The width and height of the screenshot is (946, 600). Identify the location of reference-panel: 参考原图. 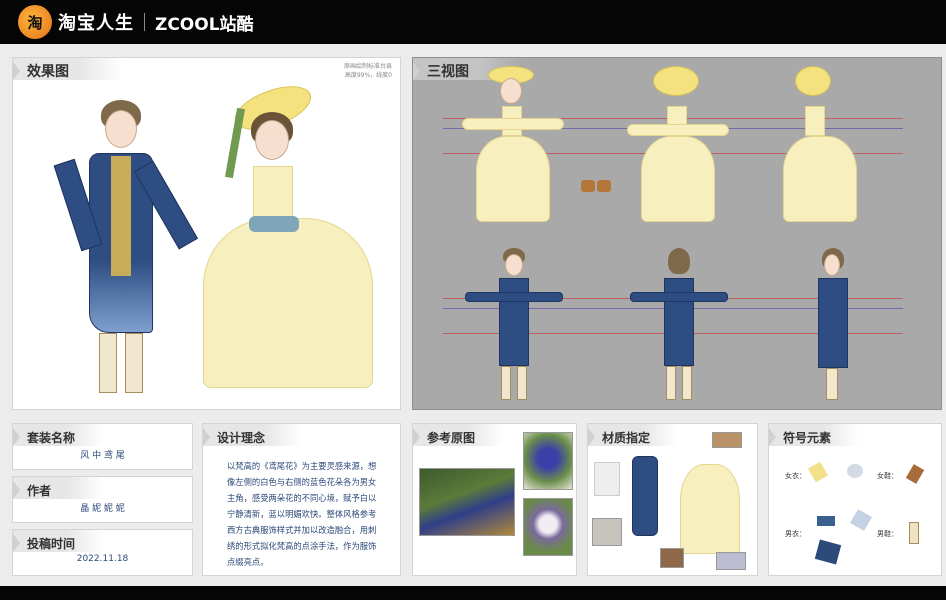
(494, 499).